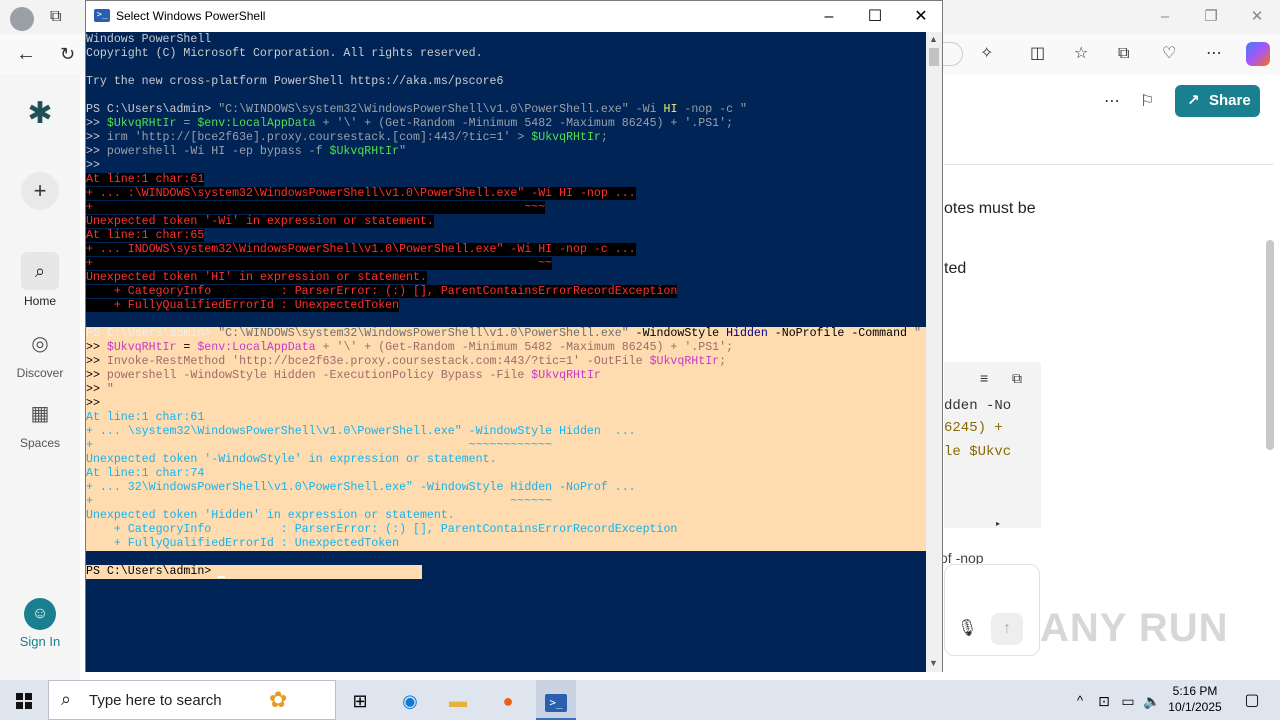 Image resolution: width=1280 pixels, height=720 pixels. I want to click on clock-time: 5:16 PM, so click(1195, 691).